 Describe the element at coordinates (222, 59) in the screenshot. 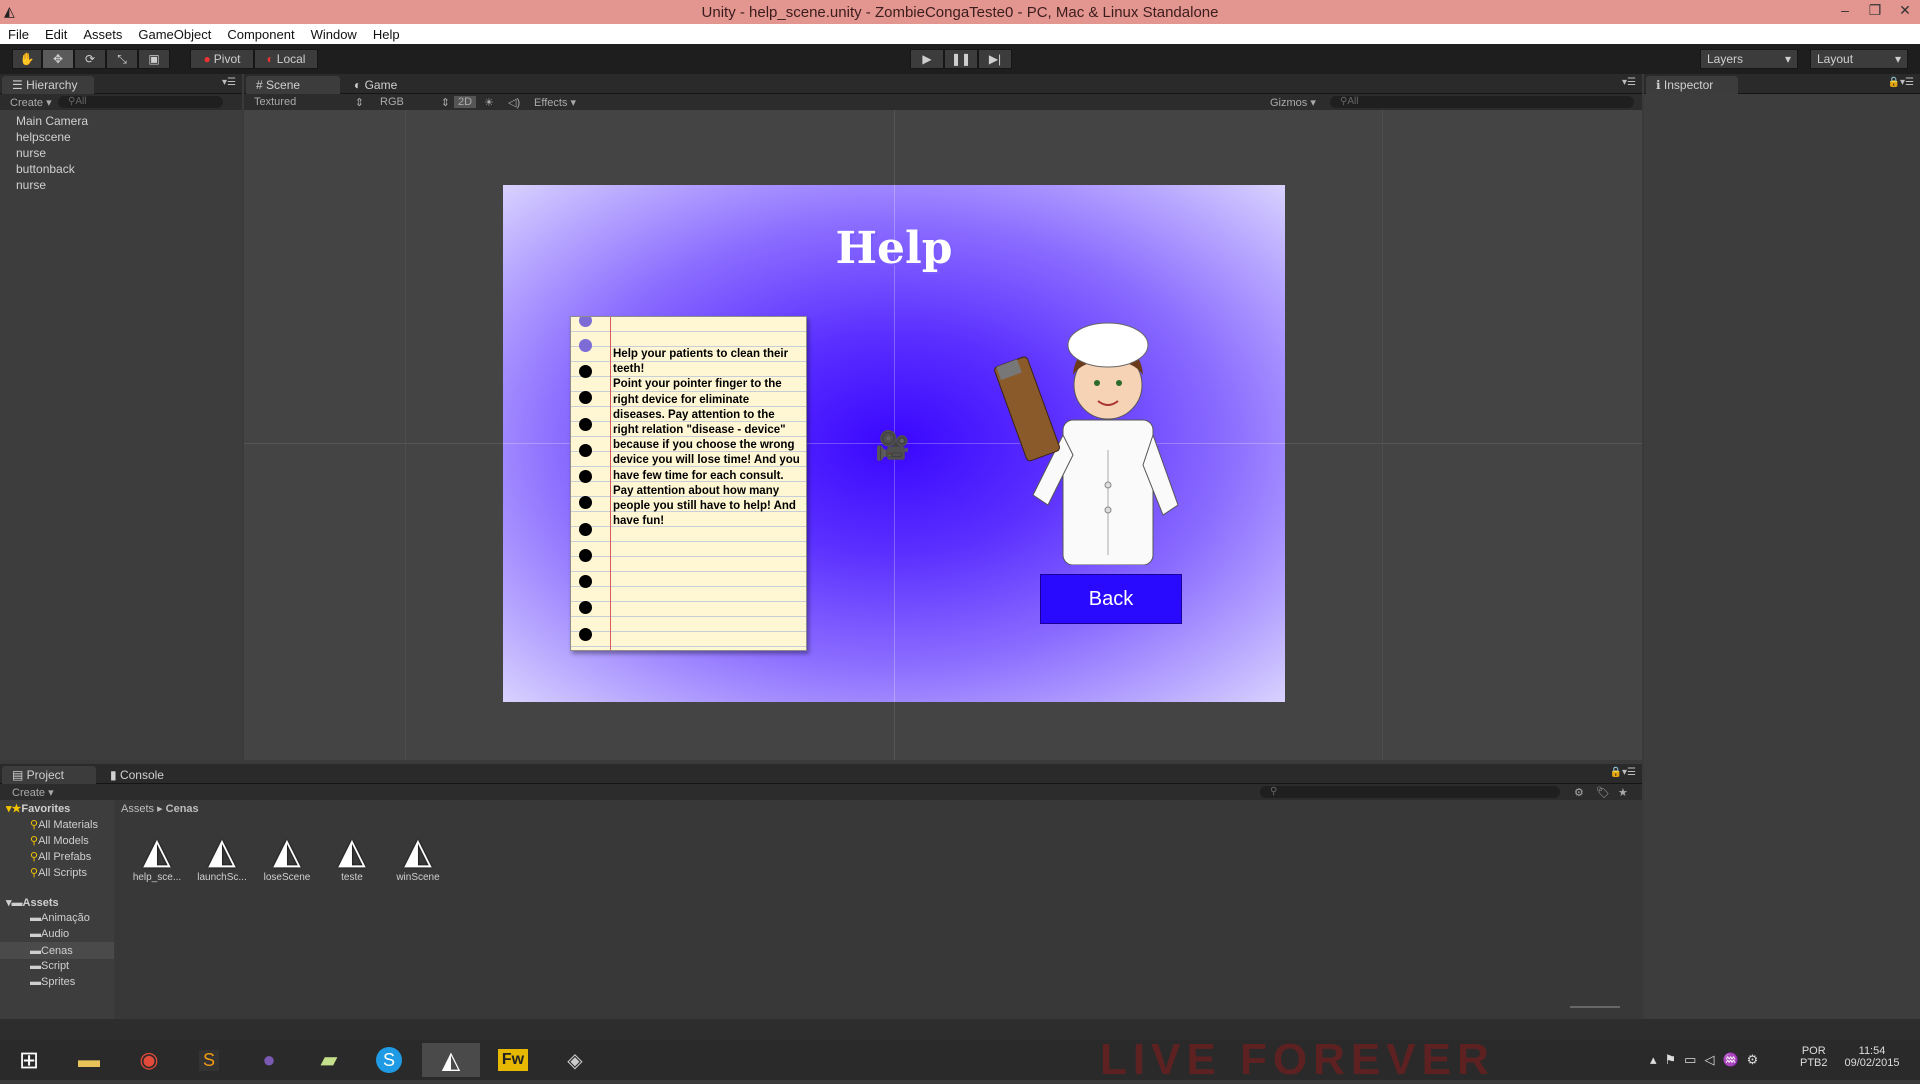

I see `pivot-toggle: ● Pivot` at that location.